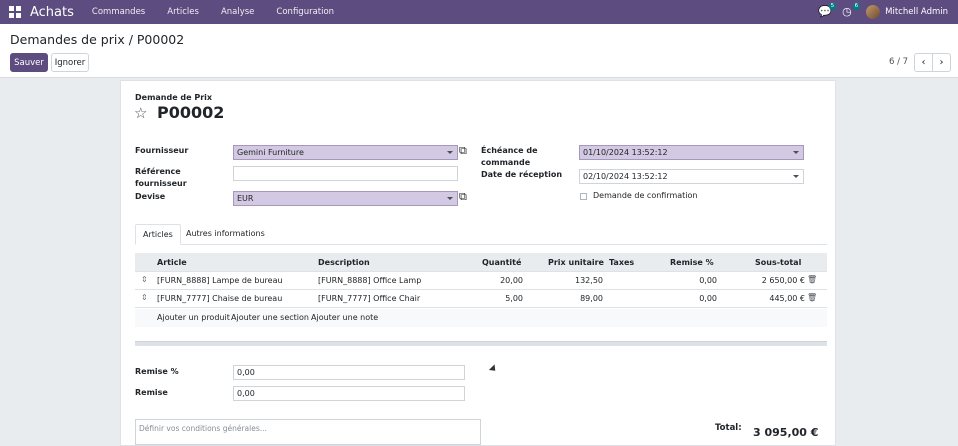 The height and width of the screenshot is (446, 958). Describe the element at coordinates (691, 176) in the screenshot. I see `receipt-date-field: 02/10/2024 13:52:12` at that location.